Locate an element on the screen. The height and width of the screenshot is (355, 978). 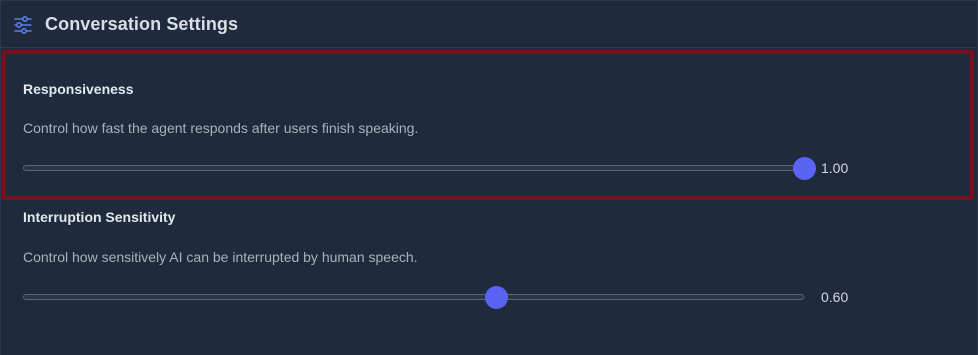
responsiveness-slider is located at coordinates (419, 168).